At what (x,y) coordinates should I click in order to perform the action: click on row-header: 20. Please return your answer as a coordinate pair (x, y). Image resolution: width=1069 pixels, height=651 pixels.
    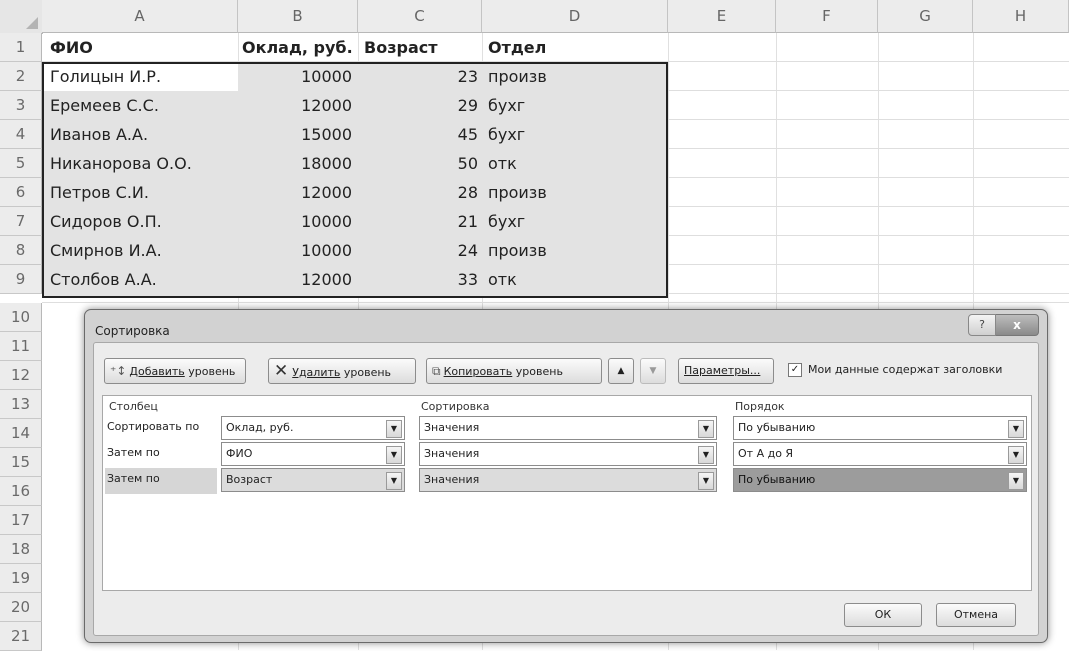
    Looking at the image, I should click on (21, 607).